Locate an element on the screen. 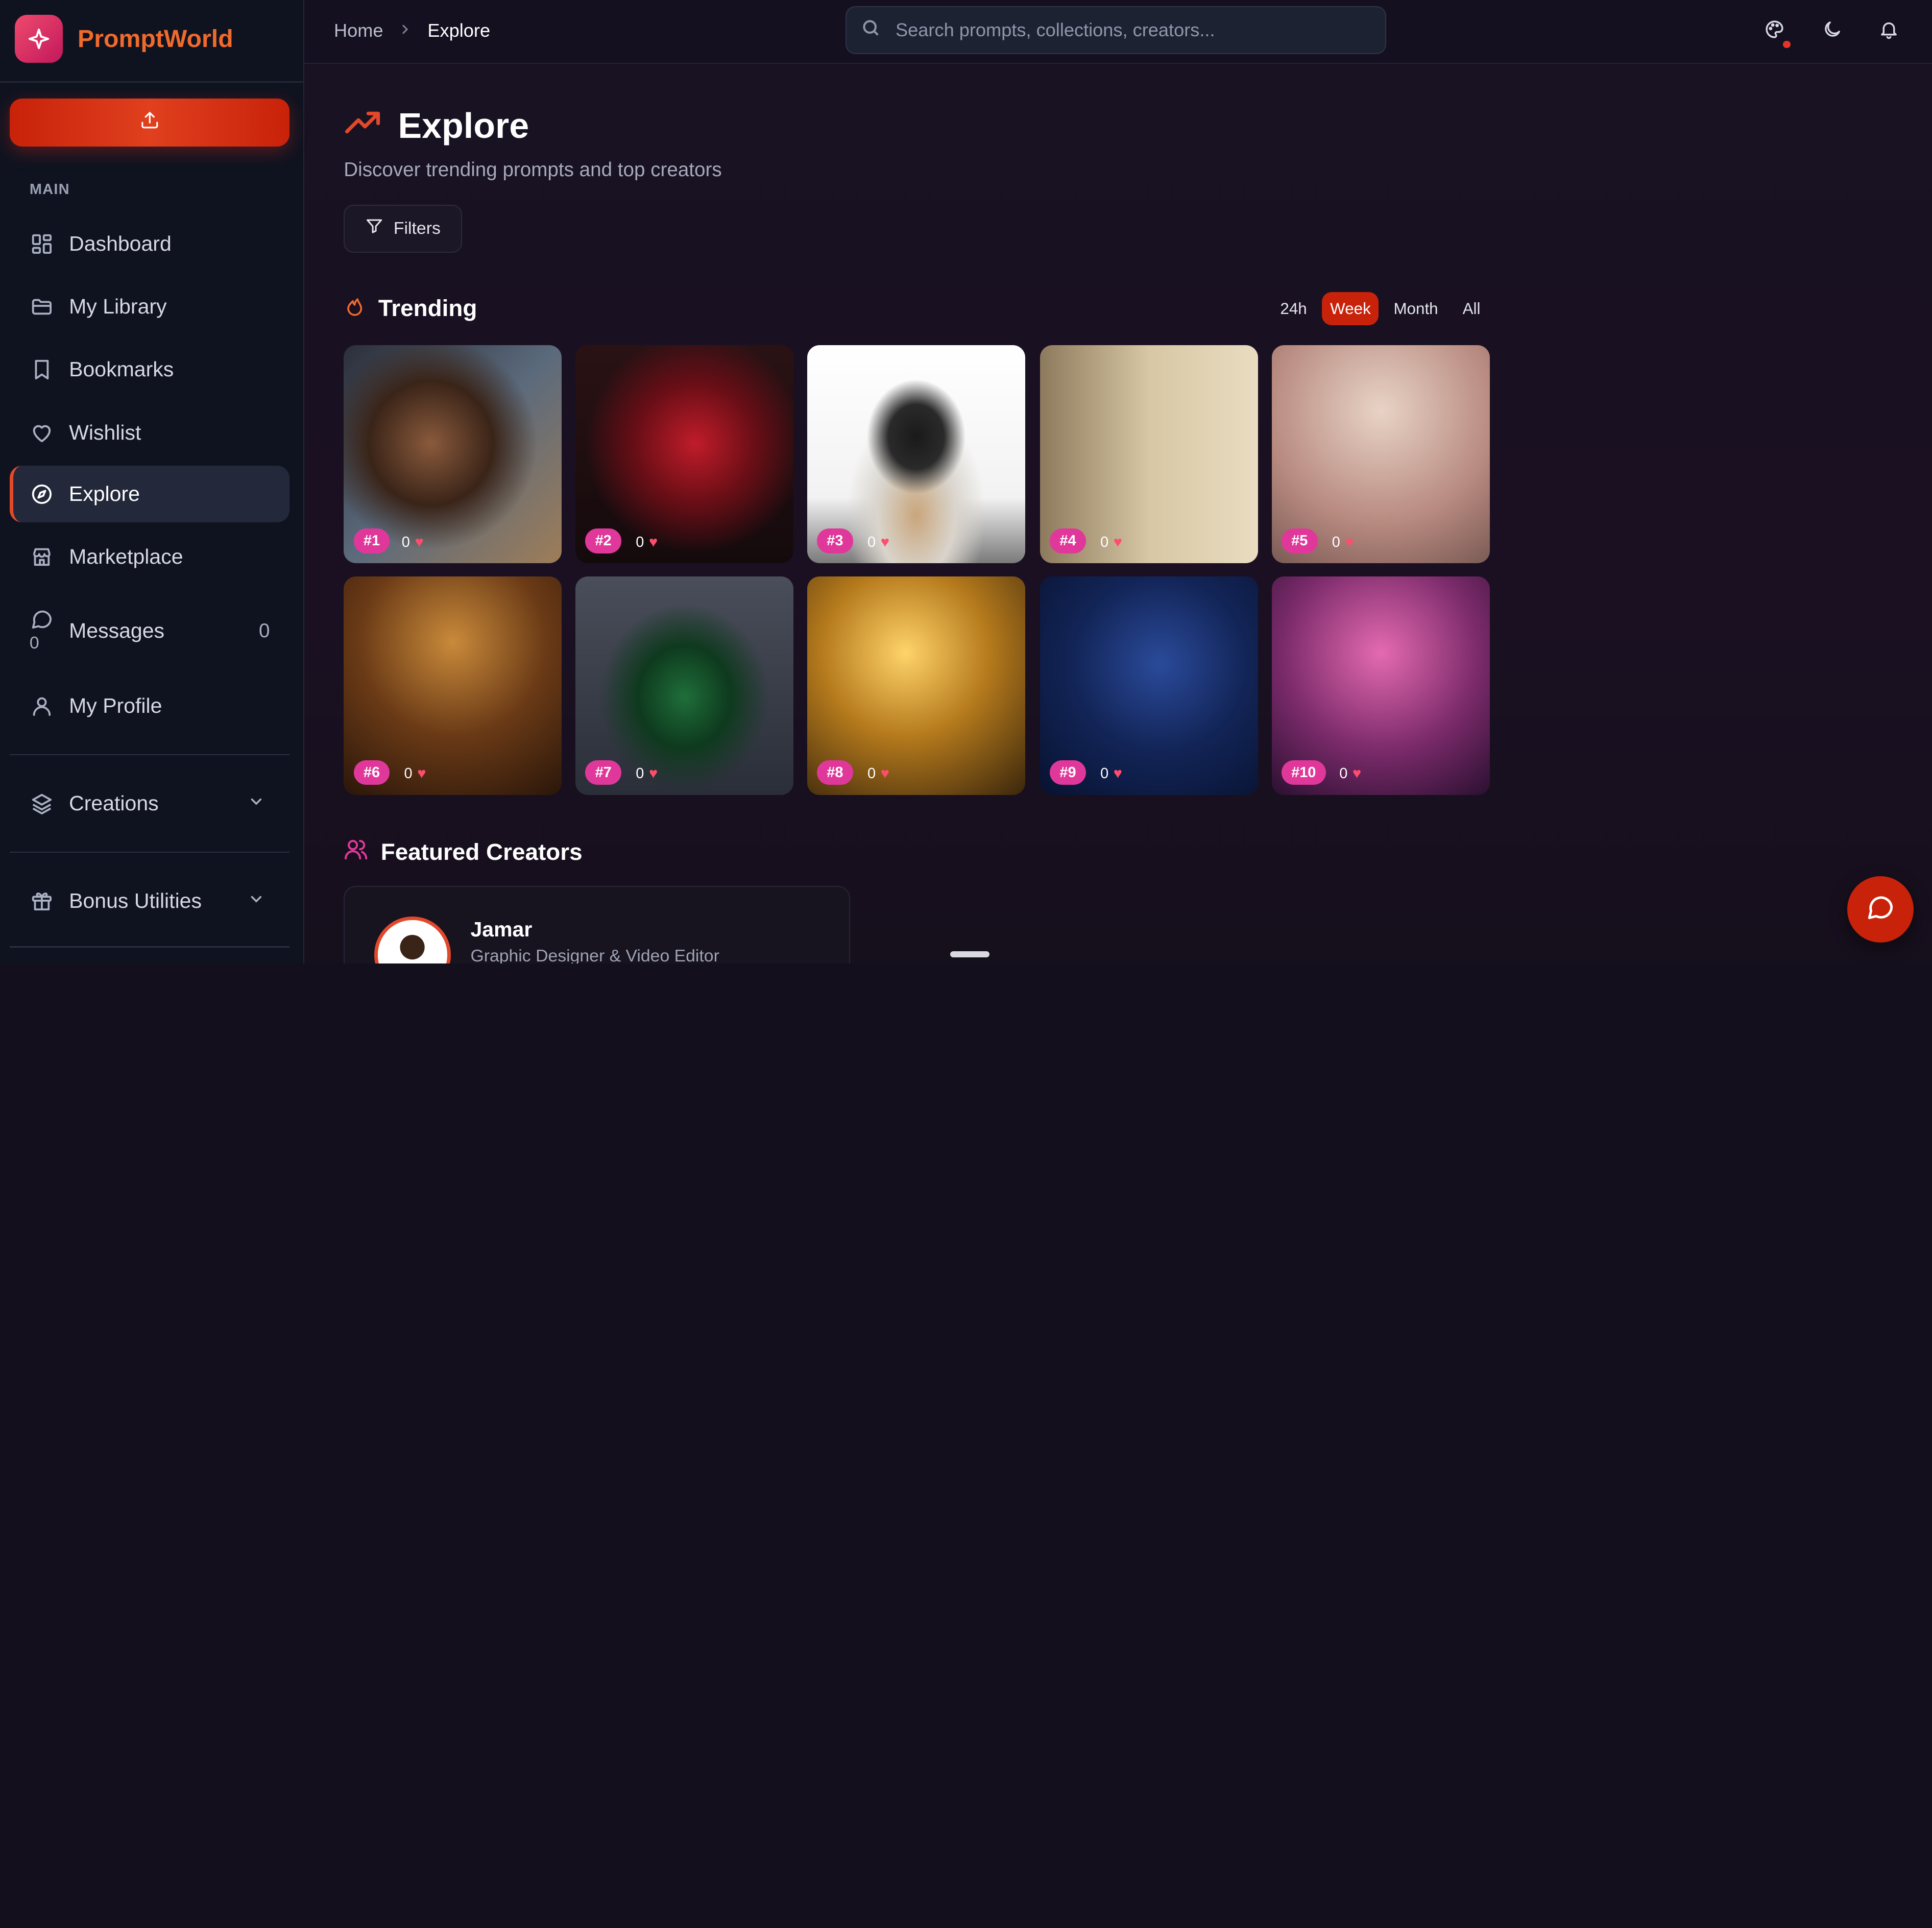 The width and height of the screenshot is (1932, 1928). folder-icon is located at coordinates (42, 307).